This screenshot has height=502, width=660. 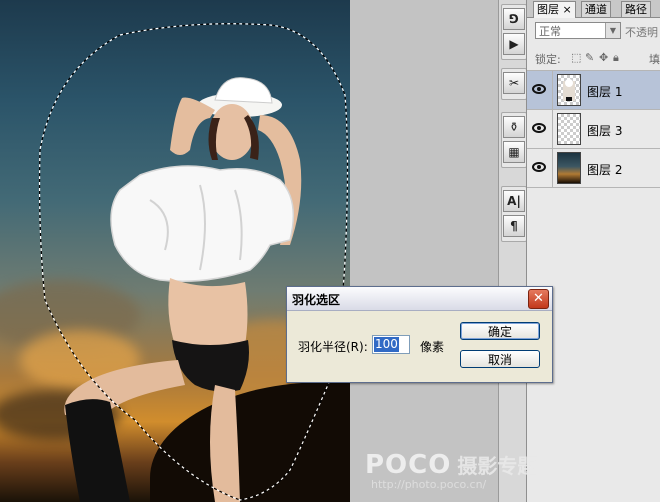 I want to click on lock-row: 锁定: ⬚ ✎ ✥ 🔒︎ 填, so click(x=593, y=57).